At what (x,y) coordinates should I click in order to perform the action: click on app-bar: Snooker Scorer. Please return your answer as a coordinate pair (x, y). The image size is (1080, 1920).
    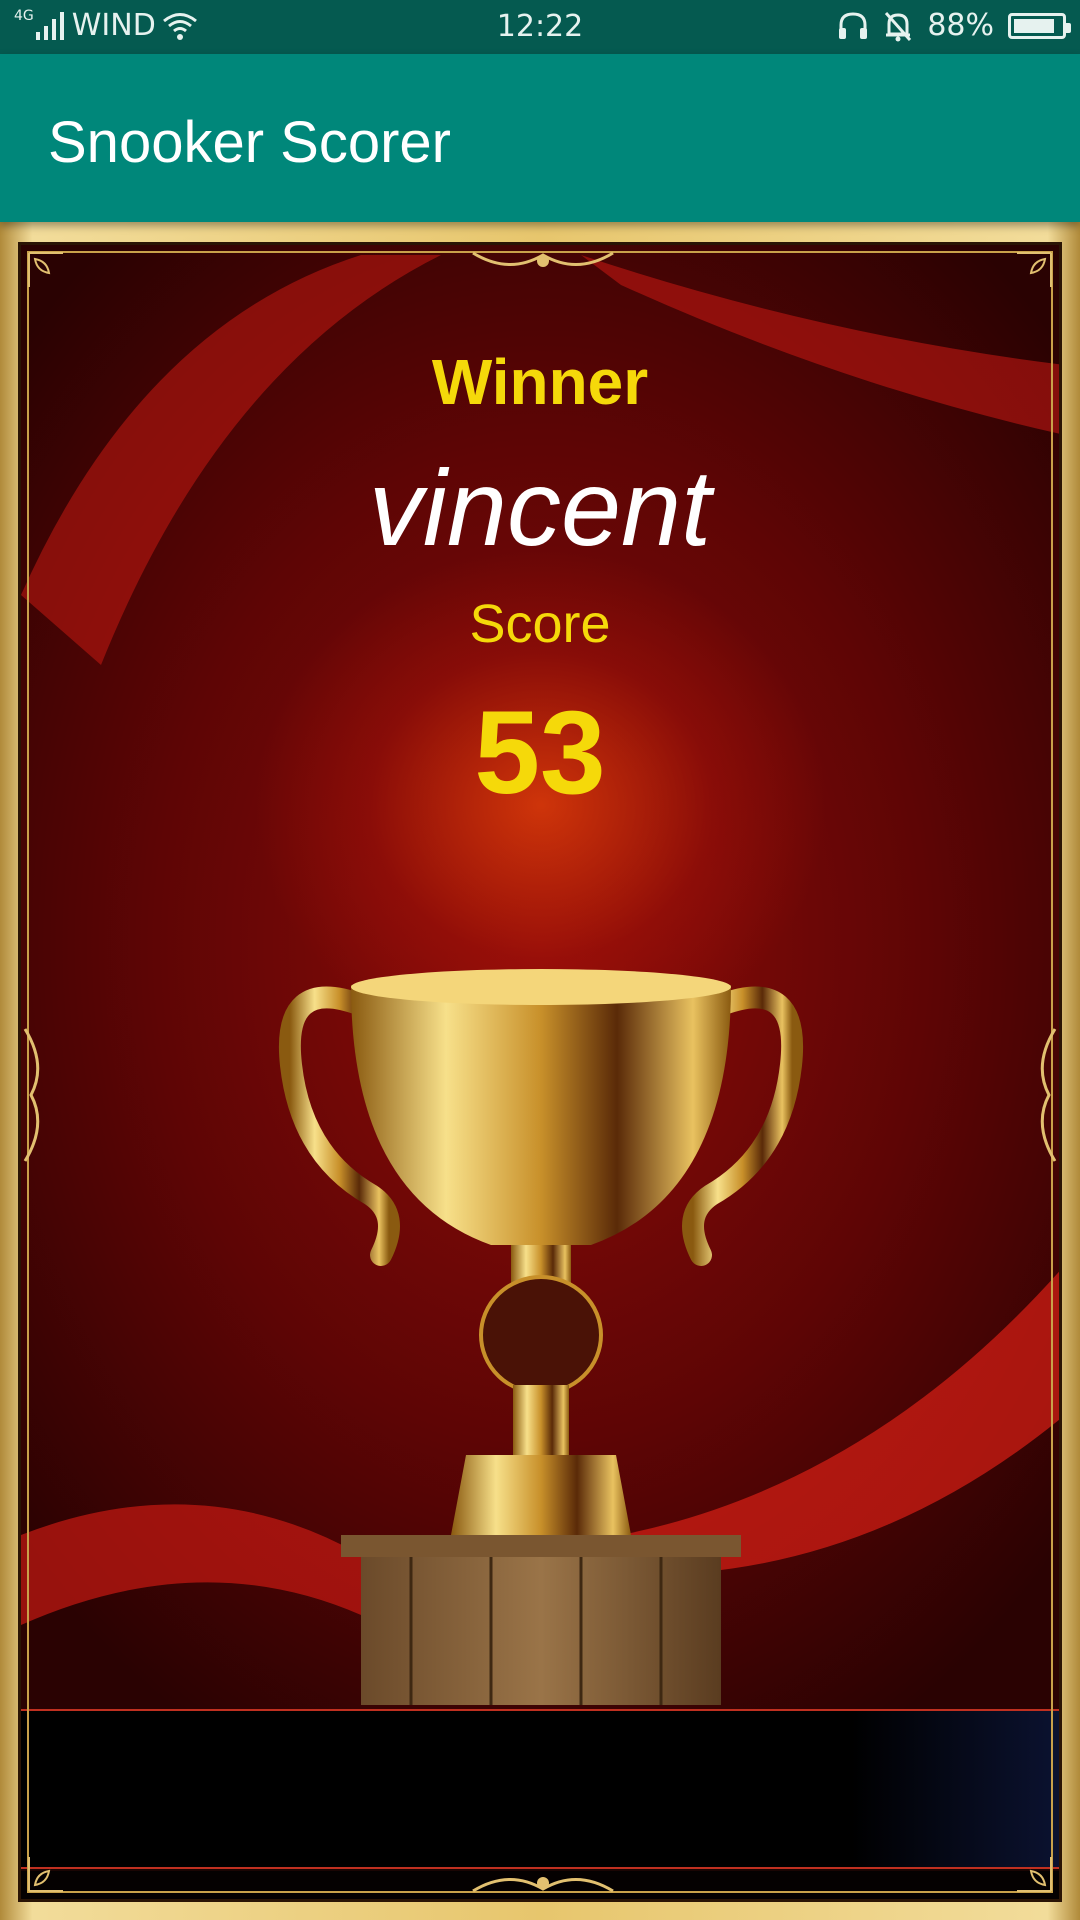
    Looking at the image, I should click on (540, 138).